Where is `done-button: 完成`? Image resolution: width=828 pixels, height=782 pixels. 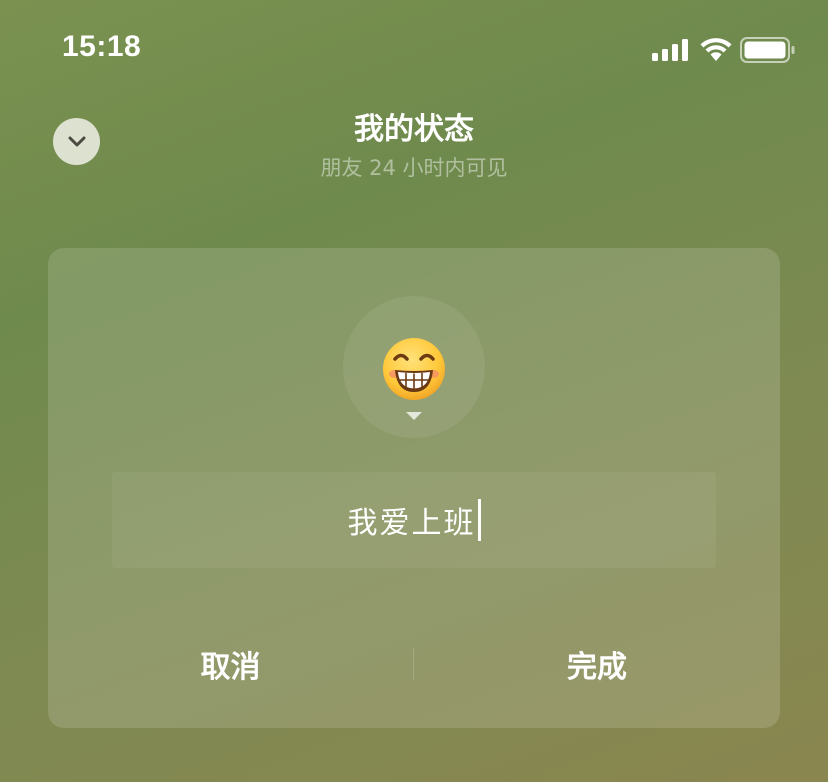 done-button: 完成 is located at coordinates (597, 664).